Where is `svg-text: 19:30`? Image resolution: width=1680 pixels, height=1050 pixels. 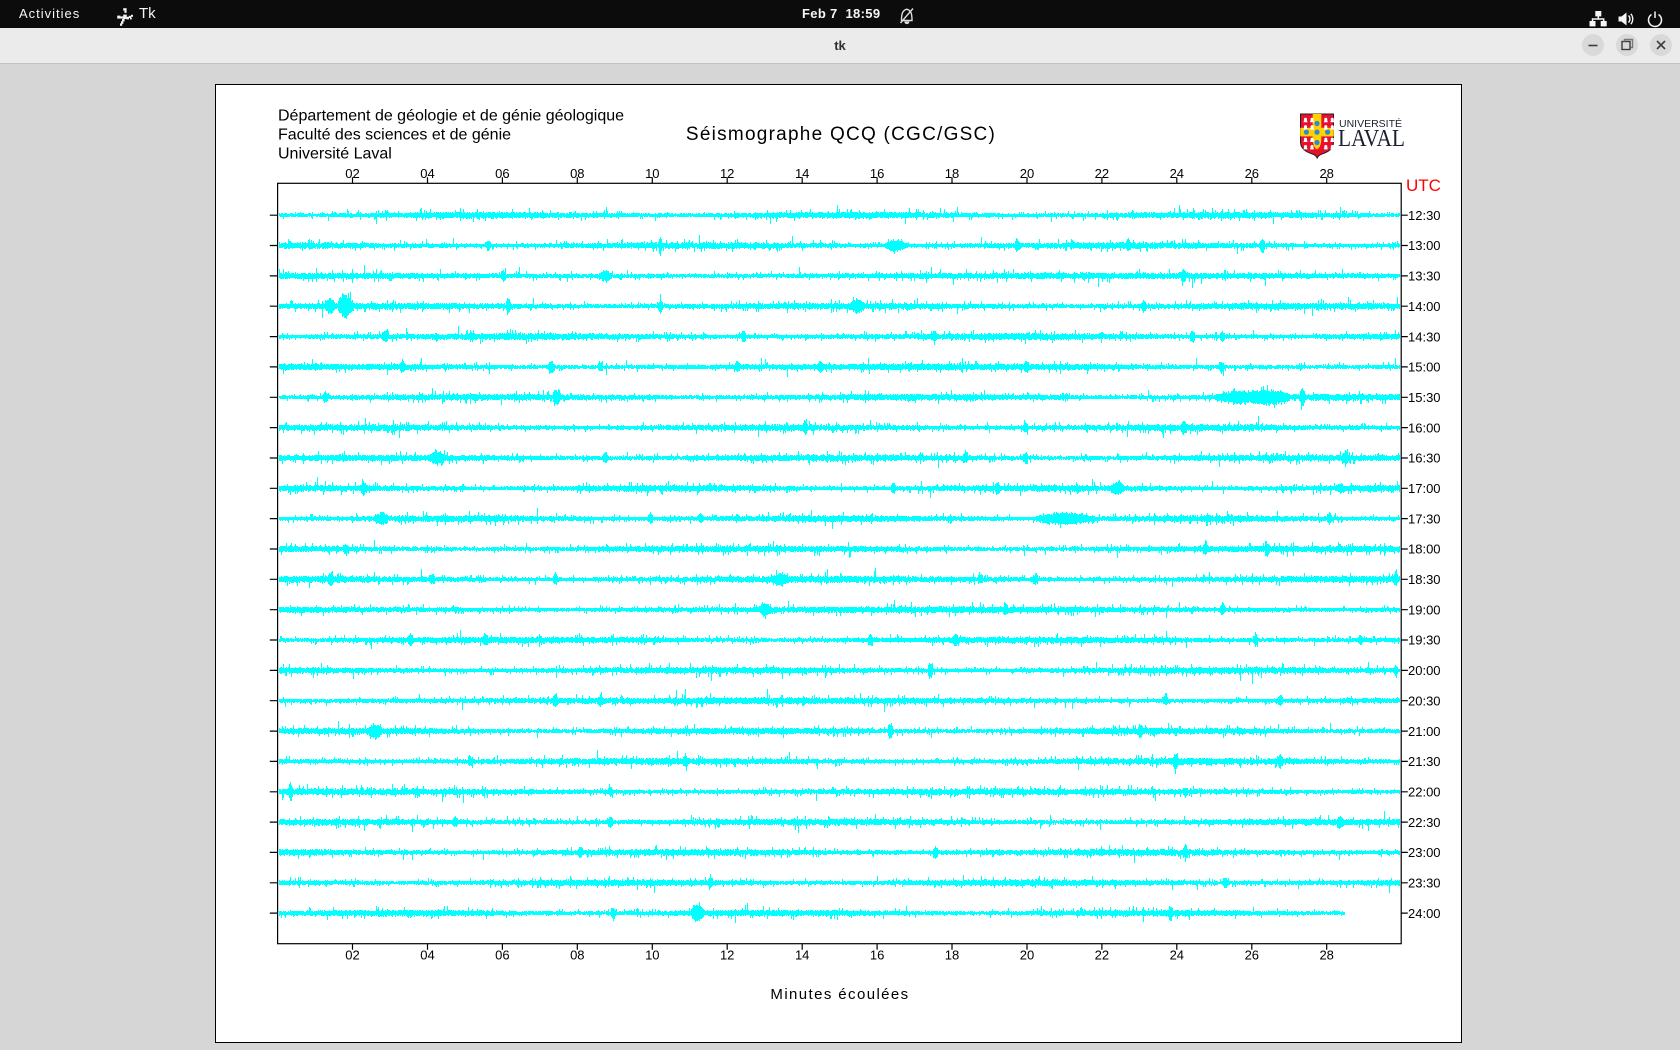 svg-text: 19:30 is located at coordinates (1424, 640).